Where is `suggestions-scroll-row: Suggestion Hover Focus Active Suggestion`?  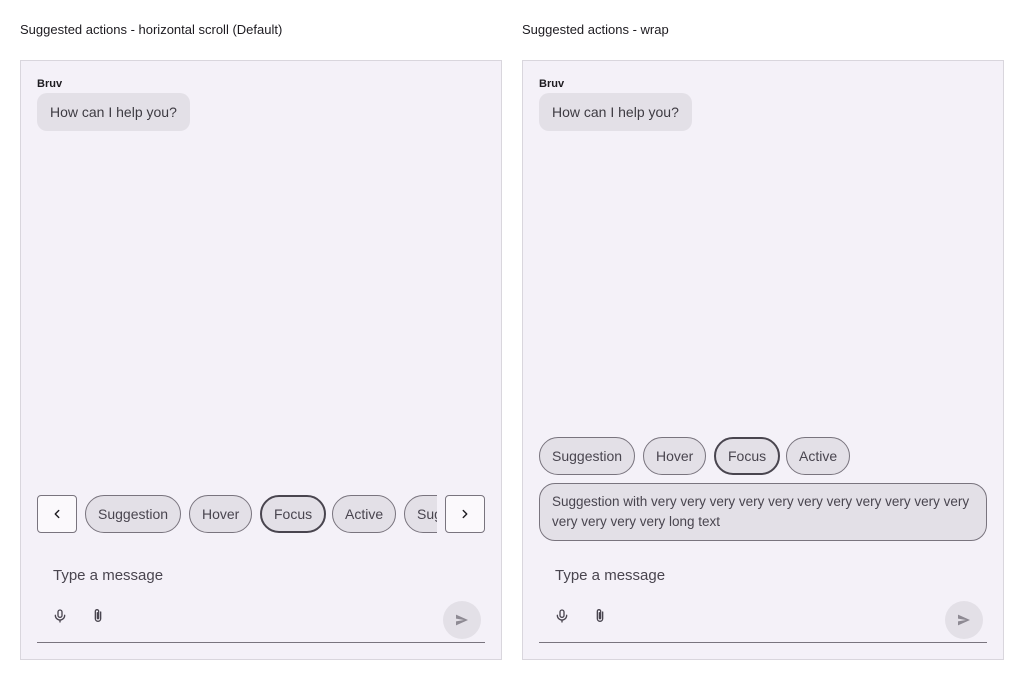 suggestions-scroll-row: Suggestion Hover Focus Active Suggestion is located at coordinates (261, 514).